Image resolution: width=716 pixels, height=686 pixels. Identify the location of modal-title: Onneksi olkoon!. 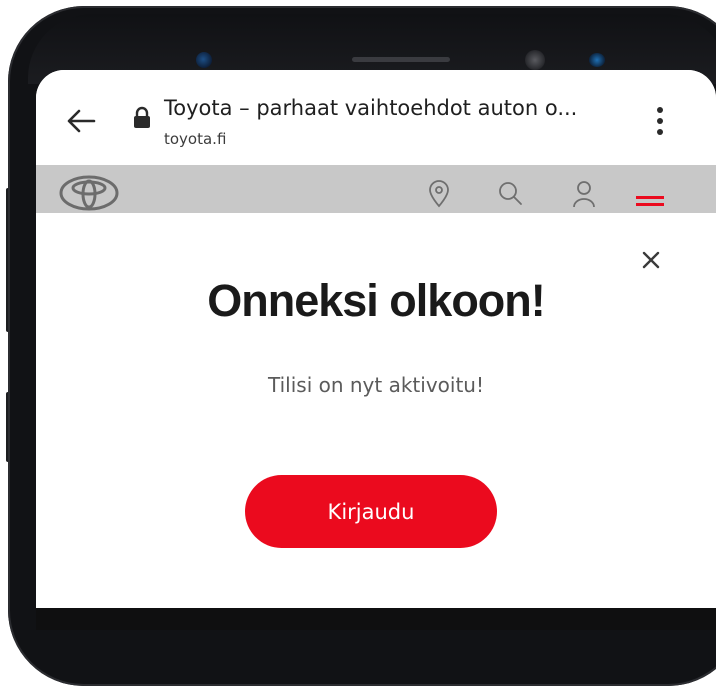
(376, 300).